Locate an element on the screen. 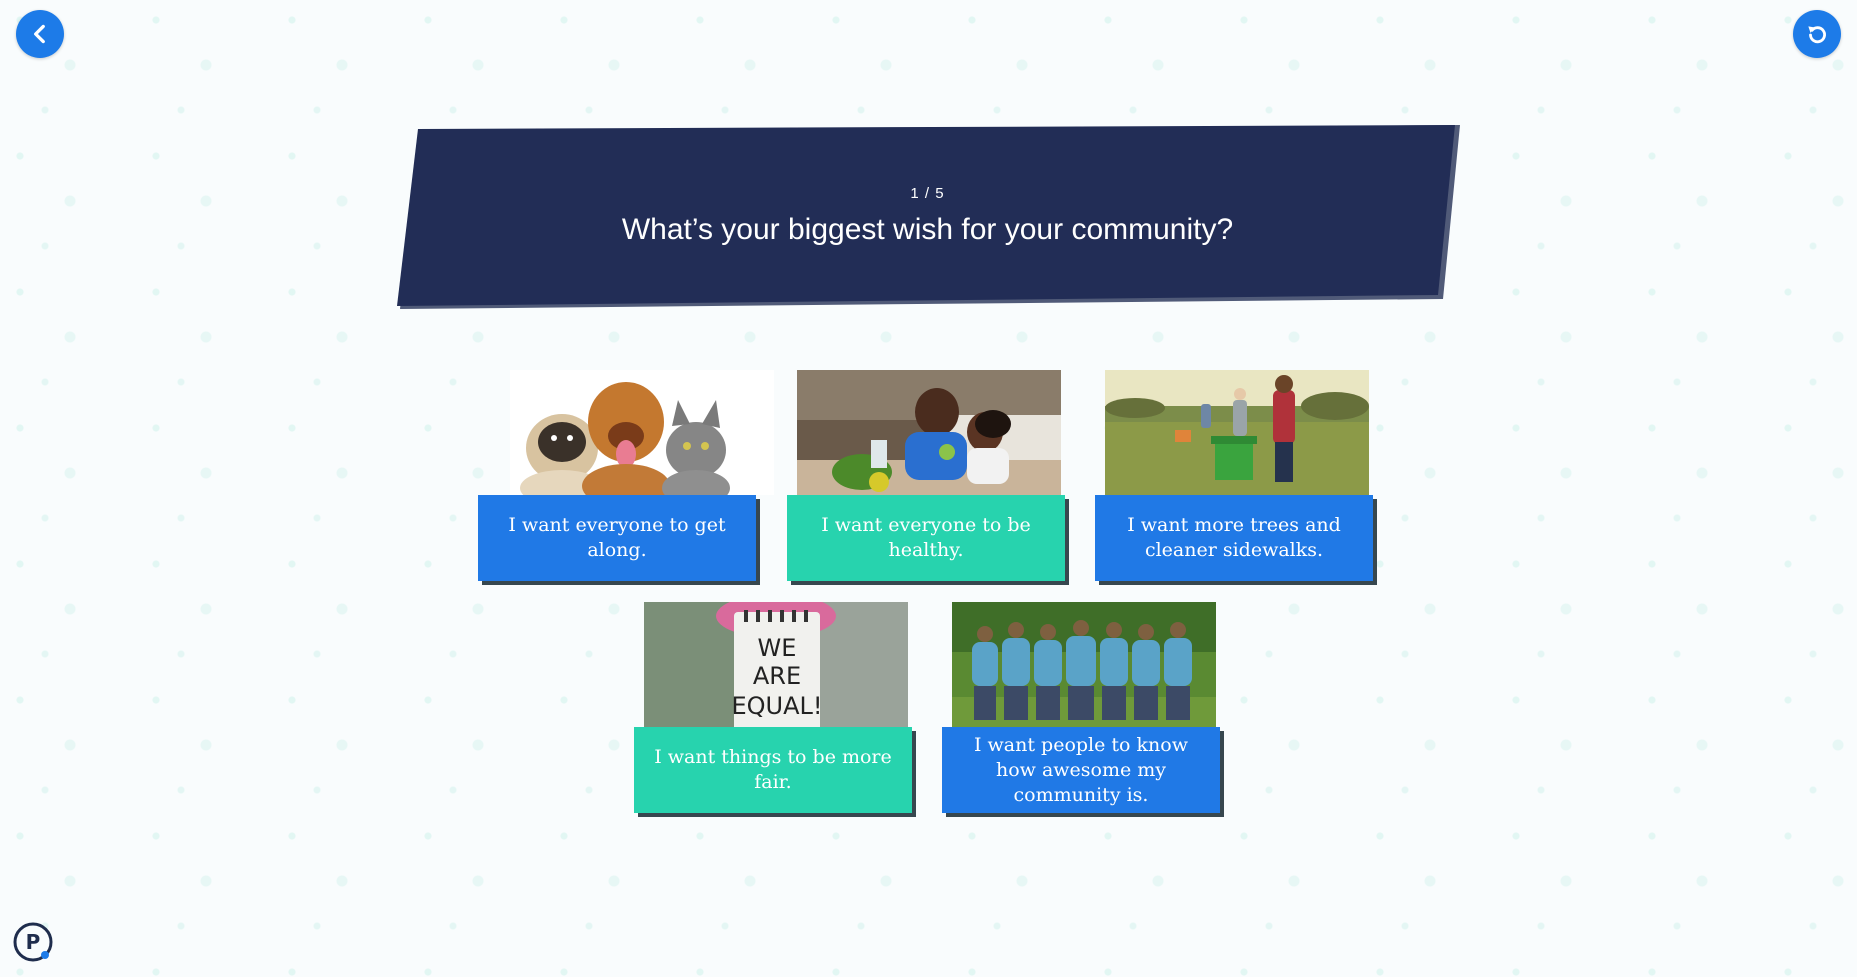 The width and height of the screenshot is (1857, 977). brand-logo-icon: P is located at coordinates (33, 942).